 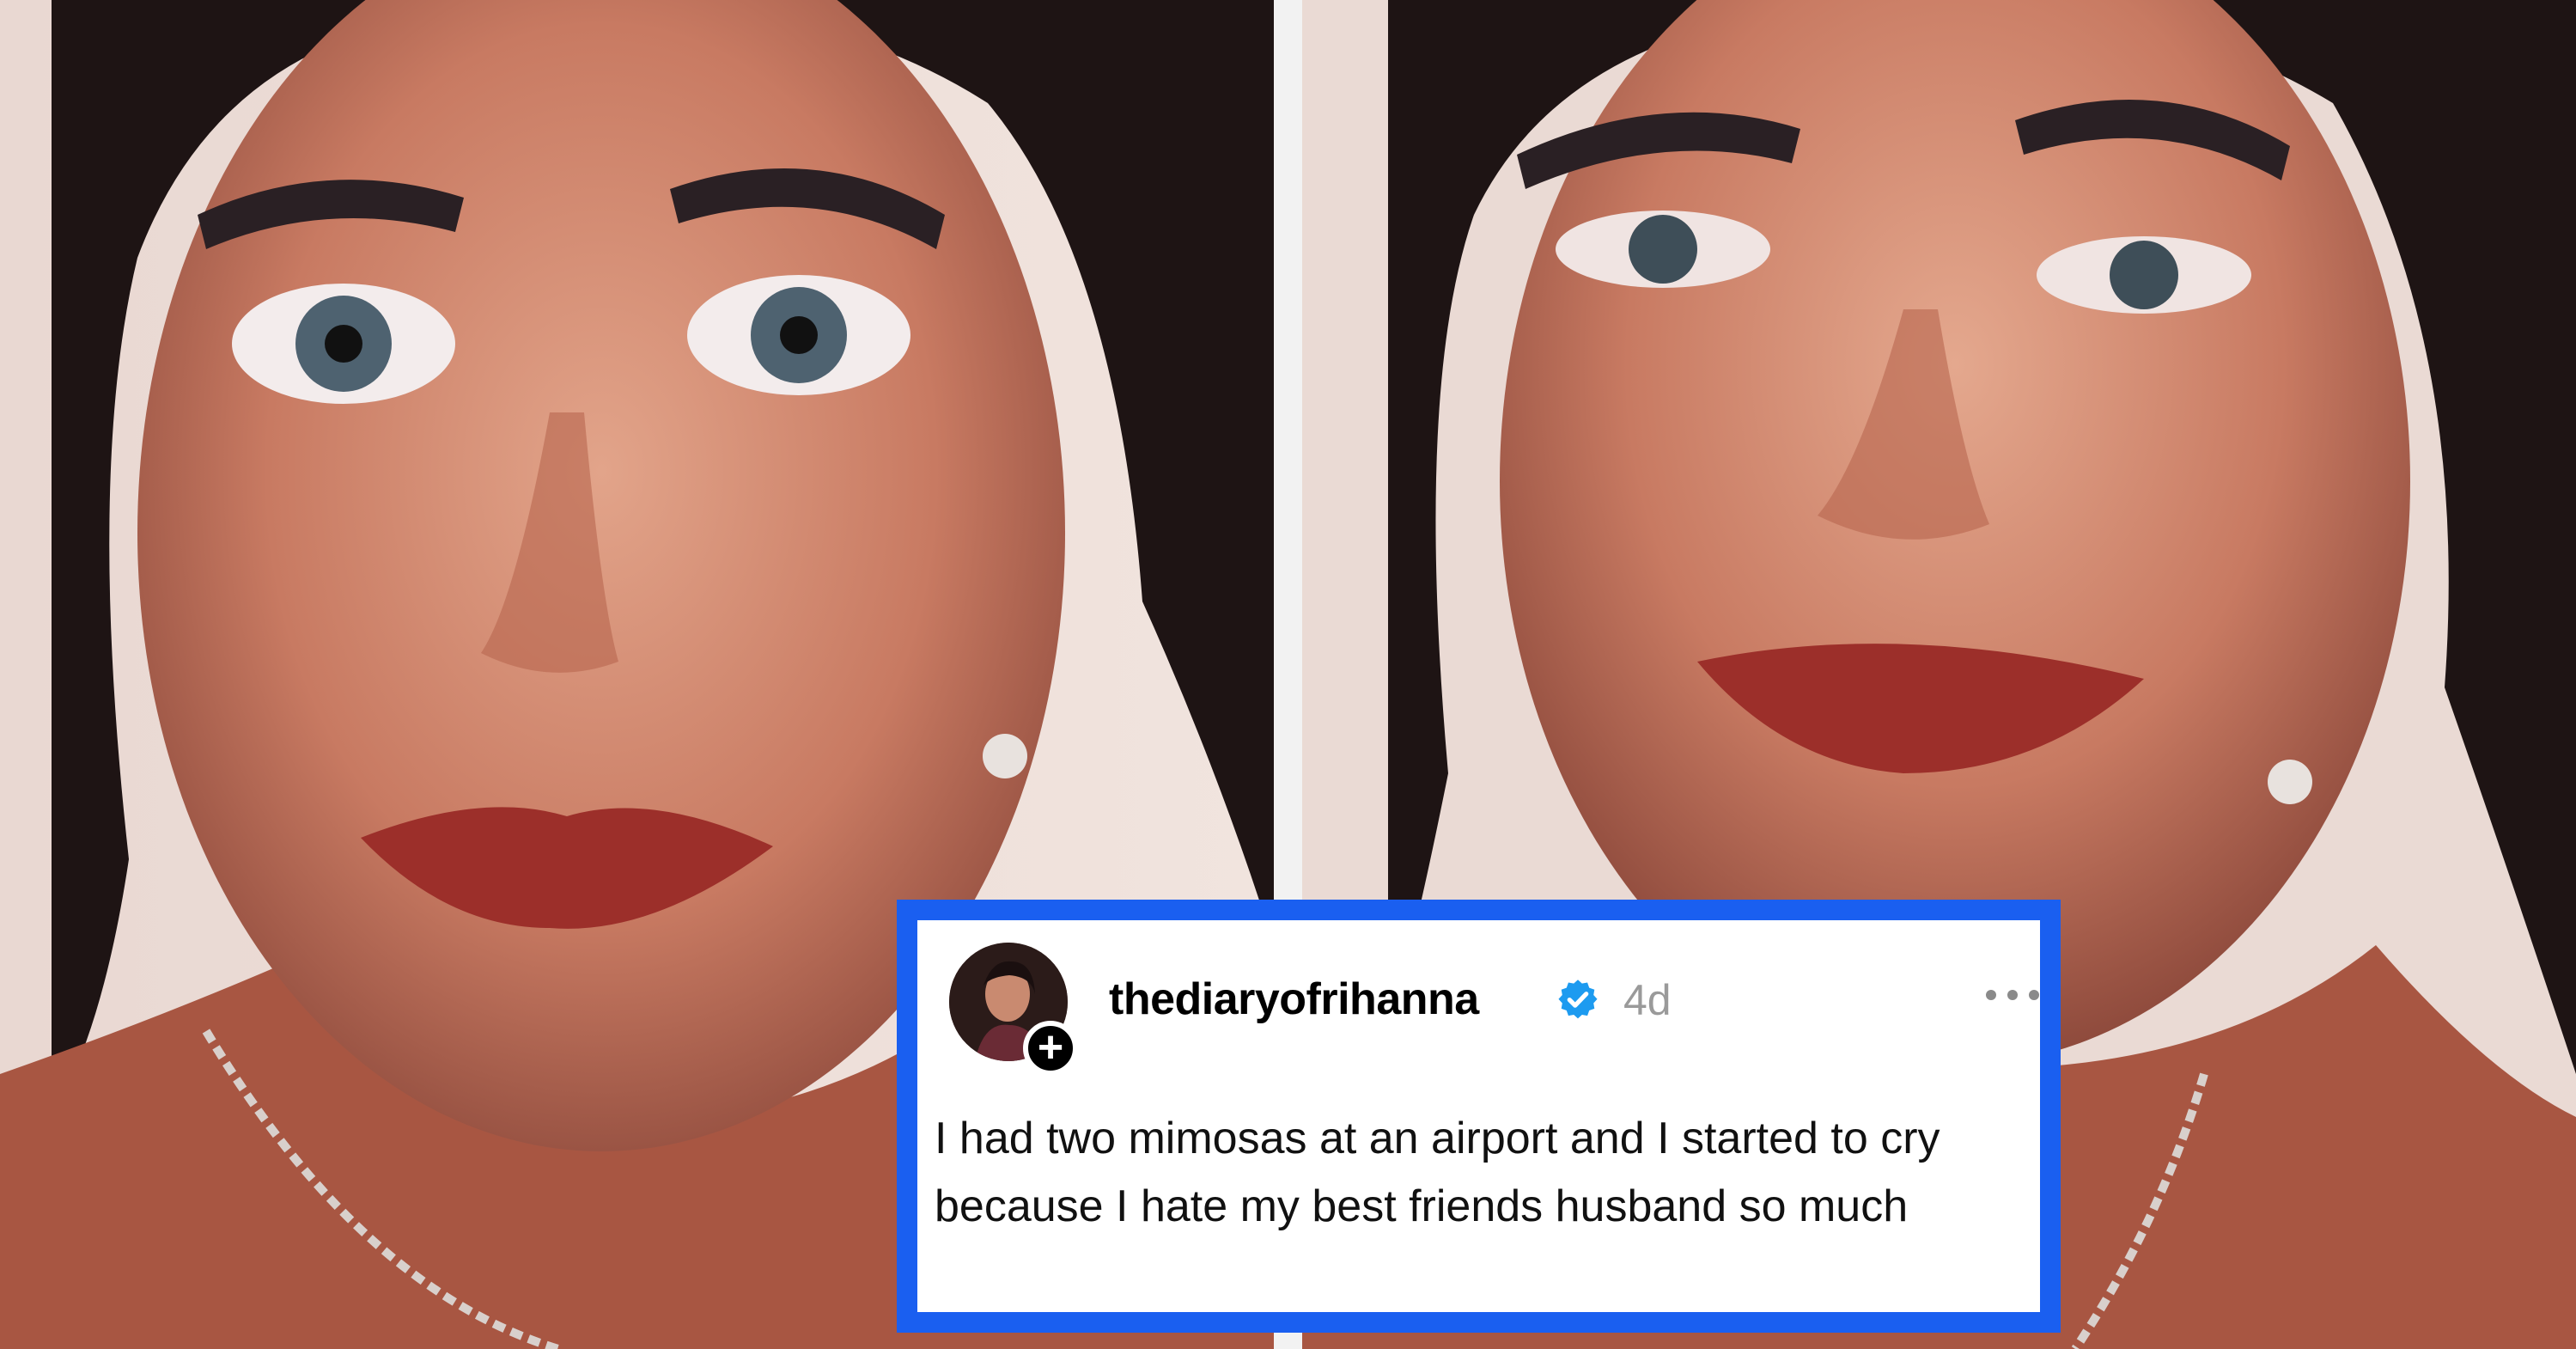 What do you see at coordinates (1294, 1000) in the screenshot?
I see `username: thediaryofrihanna` at bounding box center [1294, 1000].